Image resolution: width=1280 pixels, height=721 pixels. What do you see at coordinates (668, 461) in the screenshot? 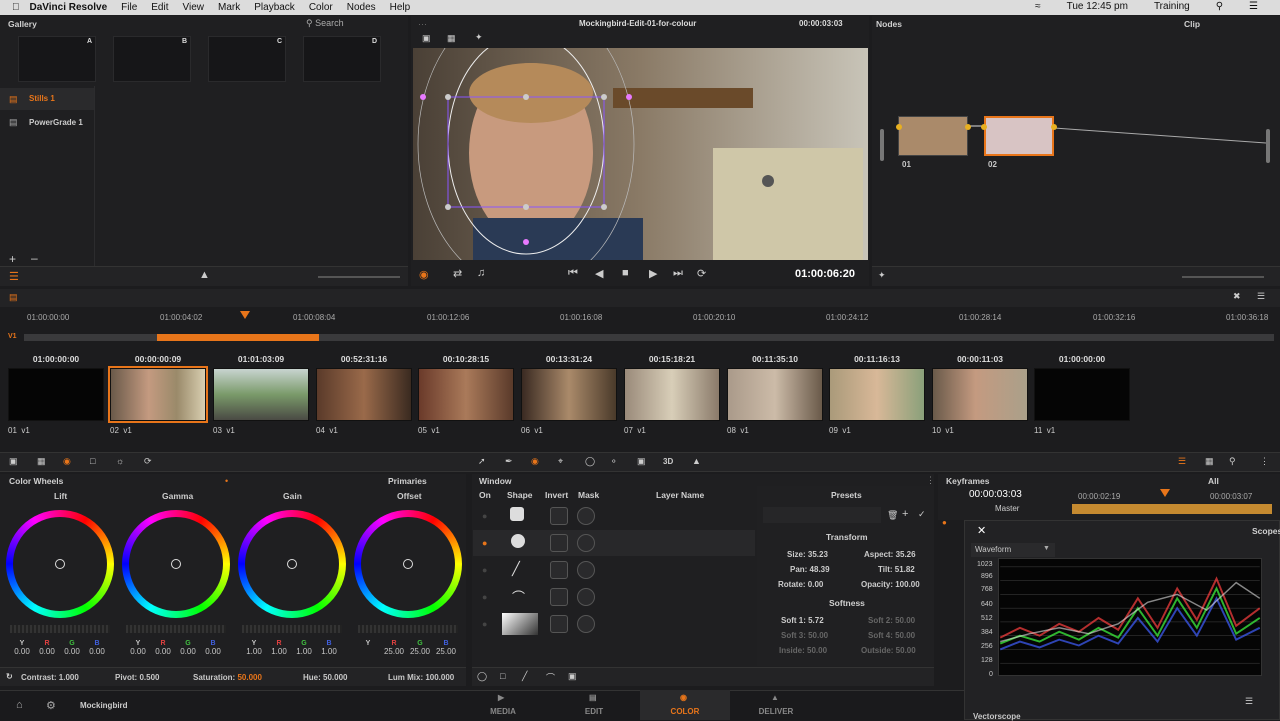
I see `3d-icon: 3D` at bounding box center [668, 461].